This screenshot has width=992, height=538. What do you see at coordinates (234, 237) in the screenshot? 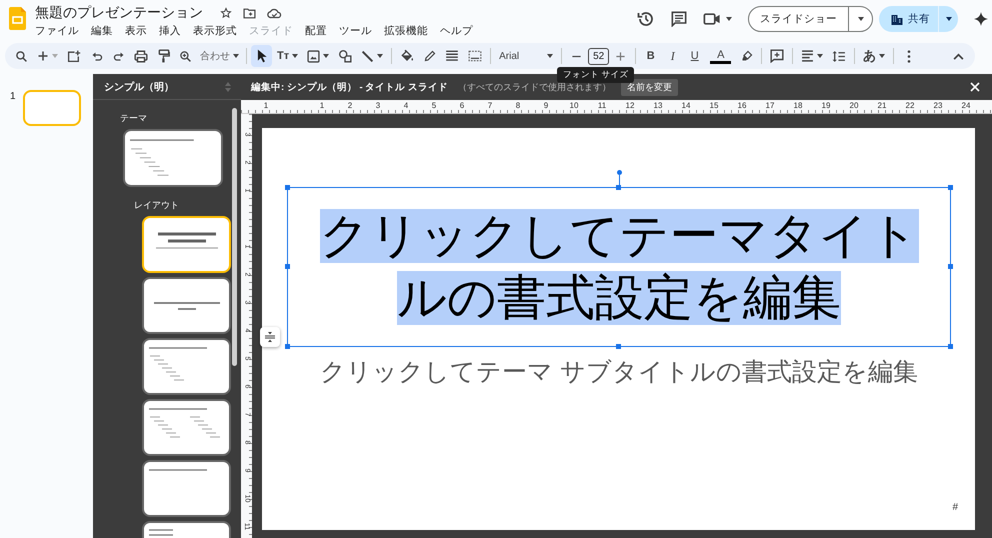
I see `scrollbar` at bounding box center [234, 237].